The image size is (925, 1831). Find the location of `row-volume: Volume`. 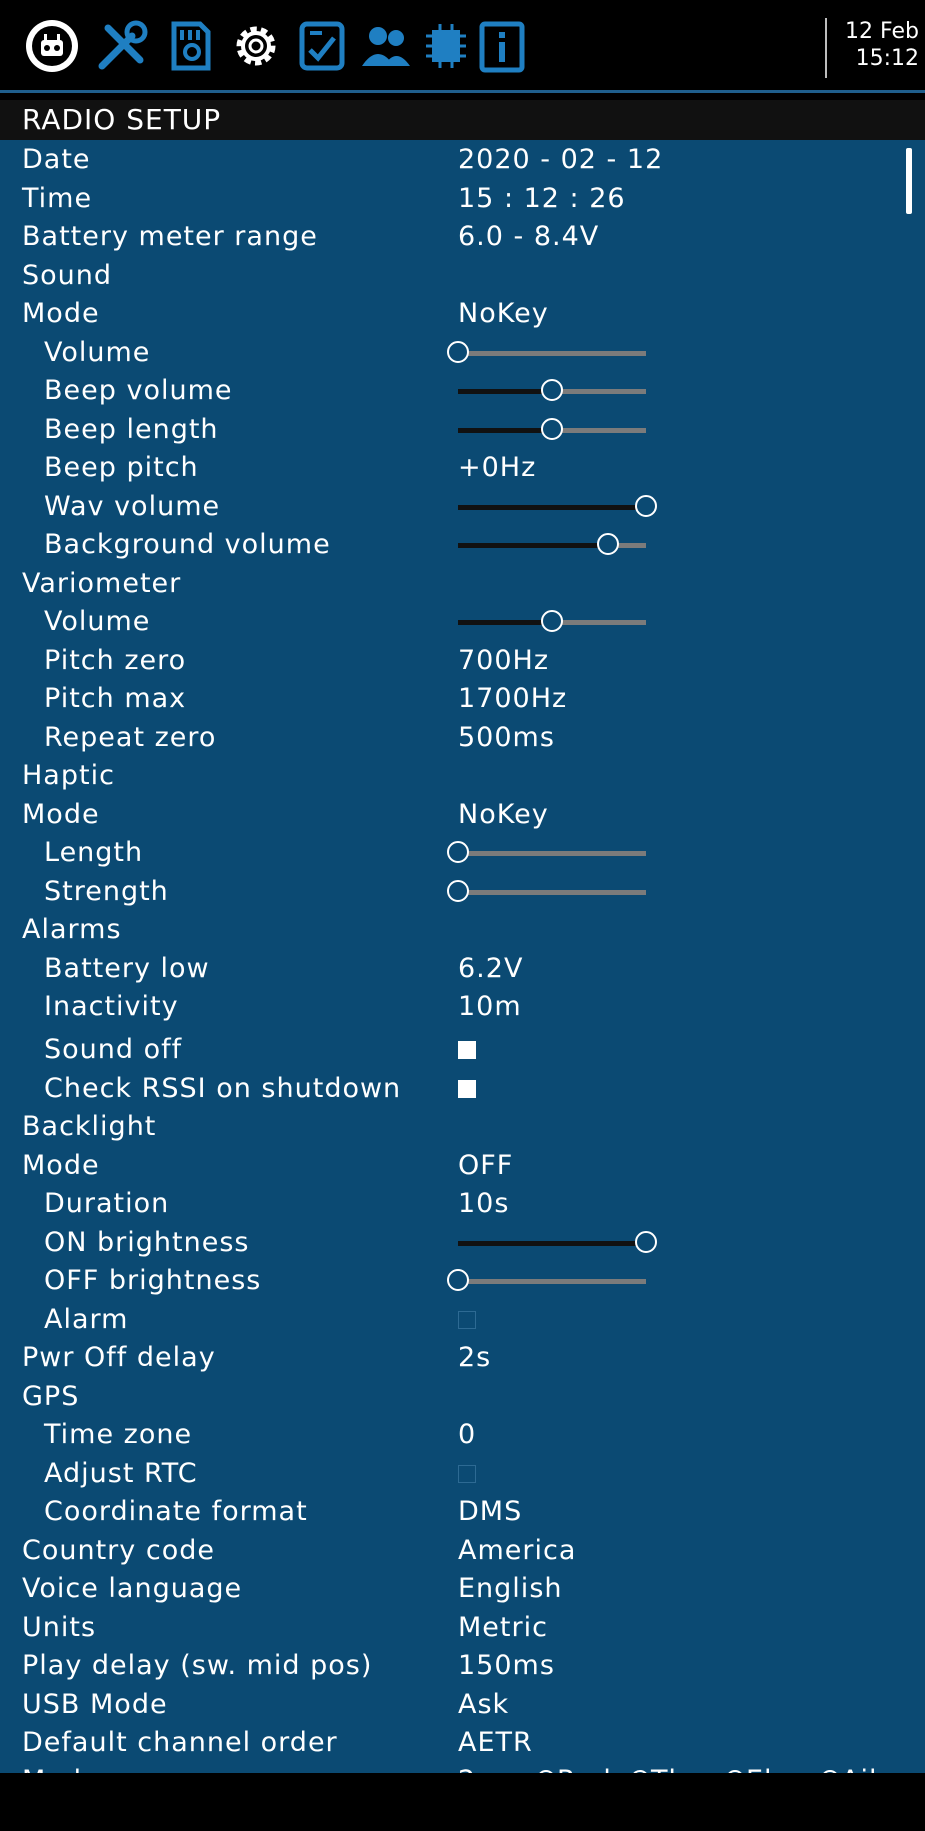

row-volume: Volume is located at coordinates (462, 353).